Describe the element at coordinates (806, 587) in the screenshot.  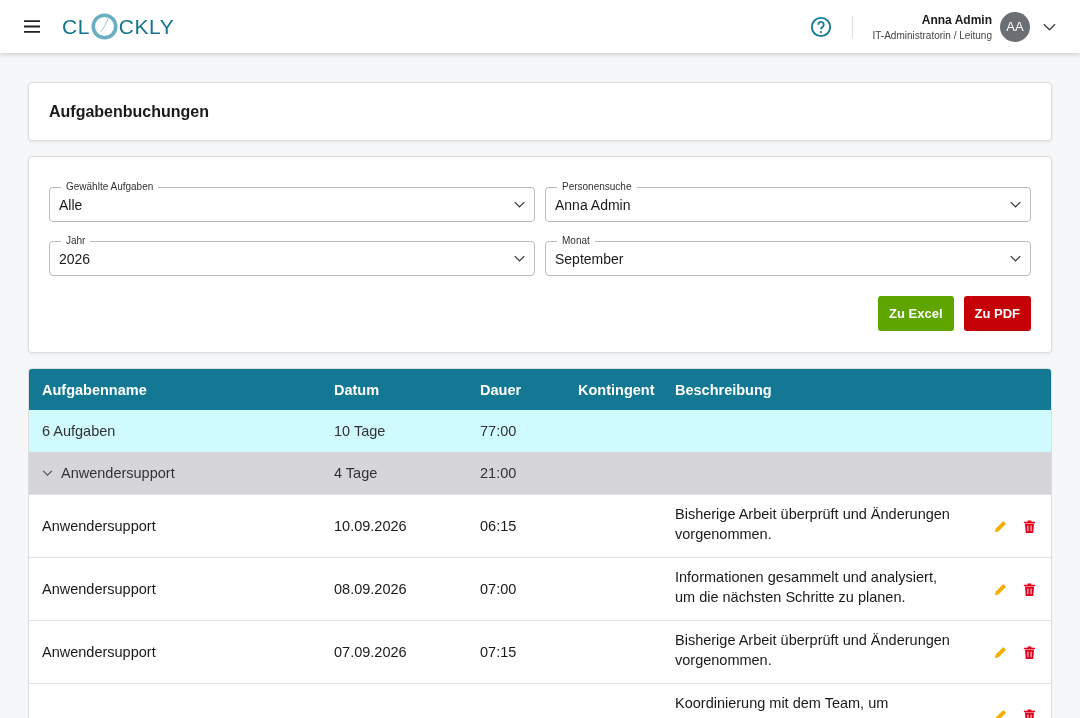
I see `table-cell-text: Informationen gesammelt und analysiert, um die nächsten Schritte zu planen.` at that location.